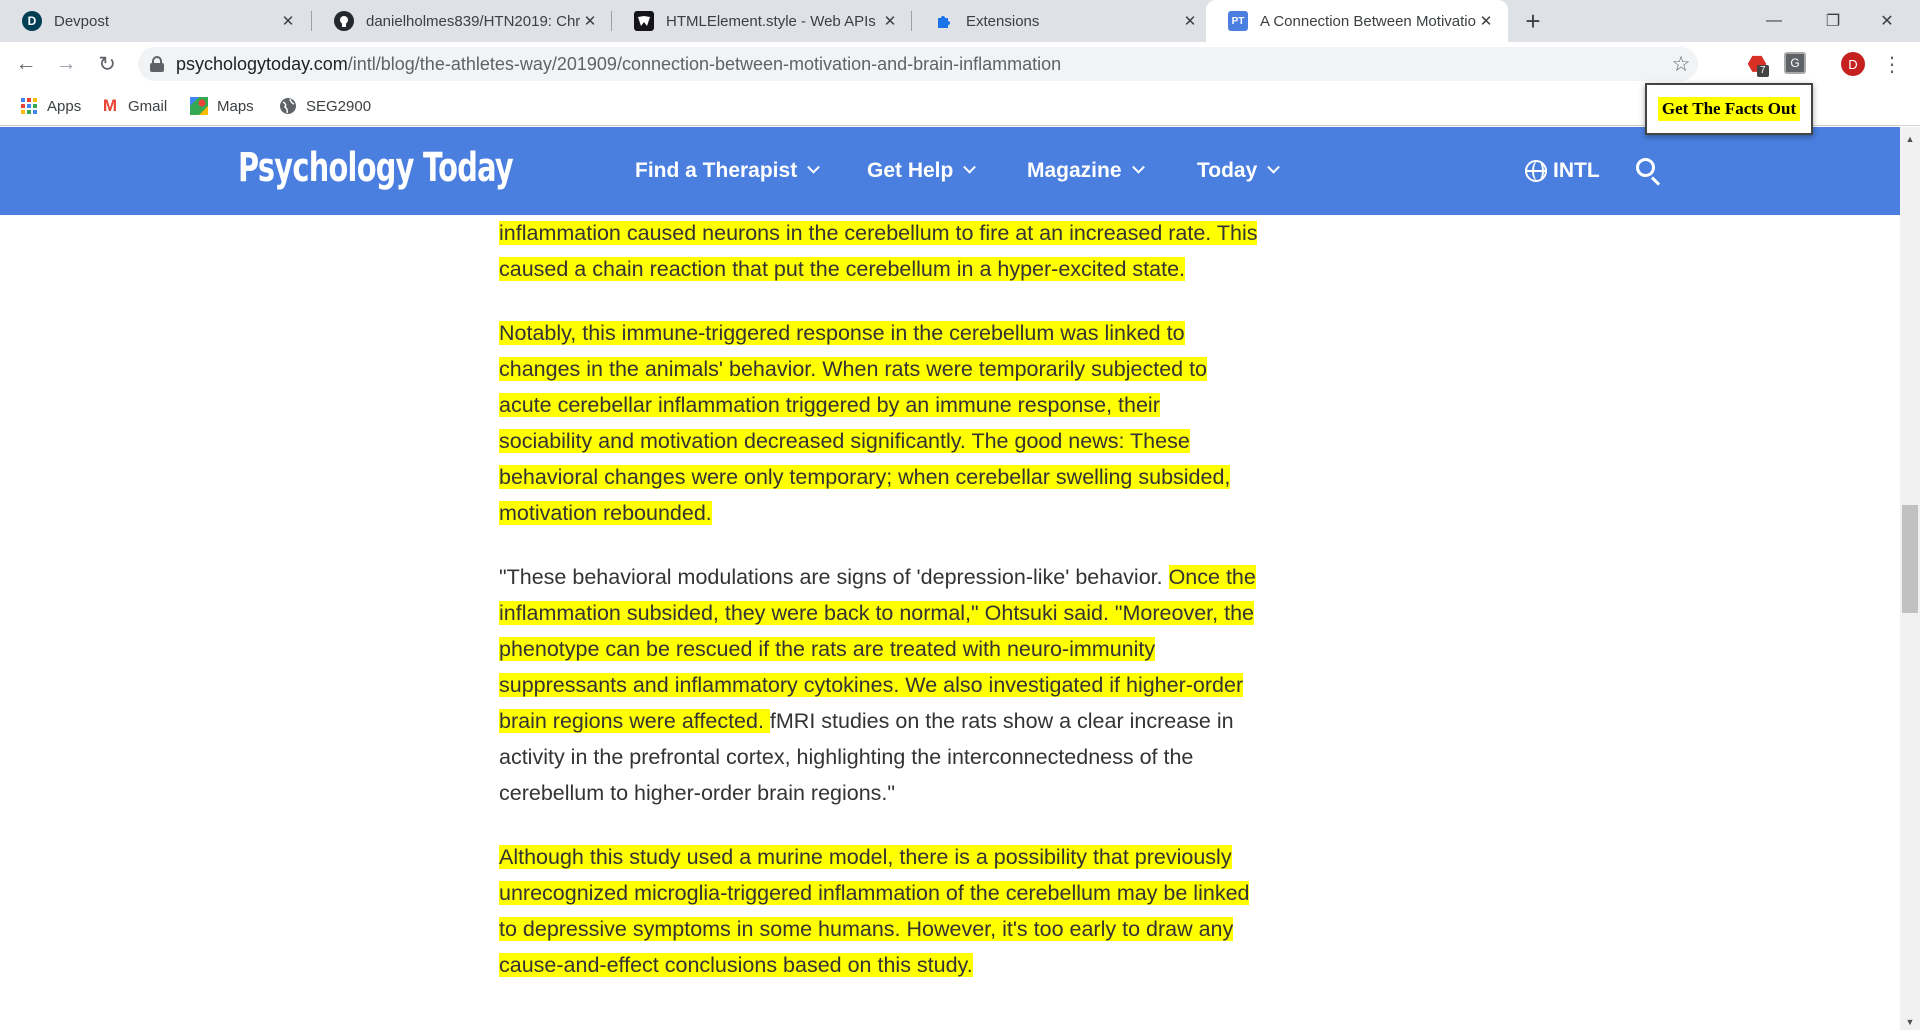  What do you see at coordinates (148, 106) in the screenshot?
I see `bookmark-label: Gmail` at bounding box center [148, 106].